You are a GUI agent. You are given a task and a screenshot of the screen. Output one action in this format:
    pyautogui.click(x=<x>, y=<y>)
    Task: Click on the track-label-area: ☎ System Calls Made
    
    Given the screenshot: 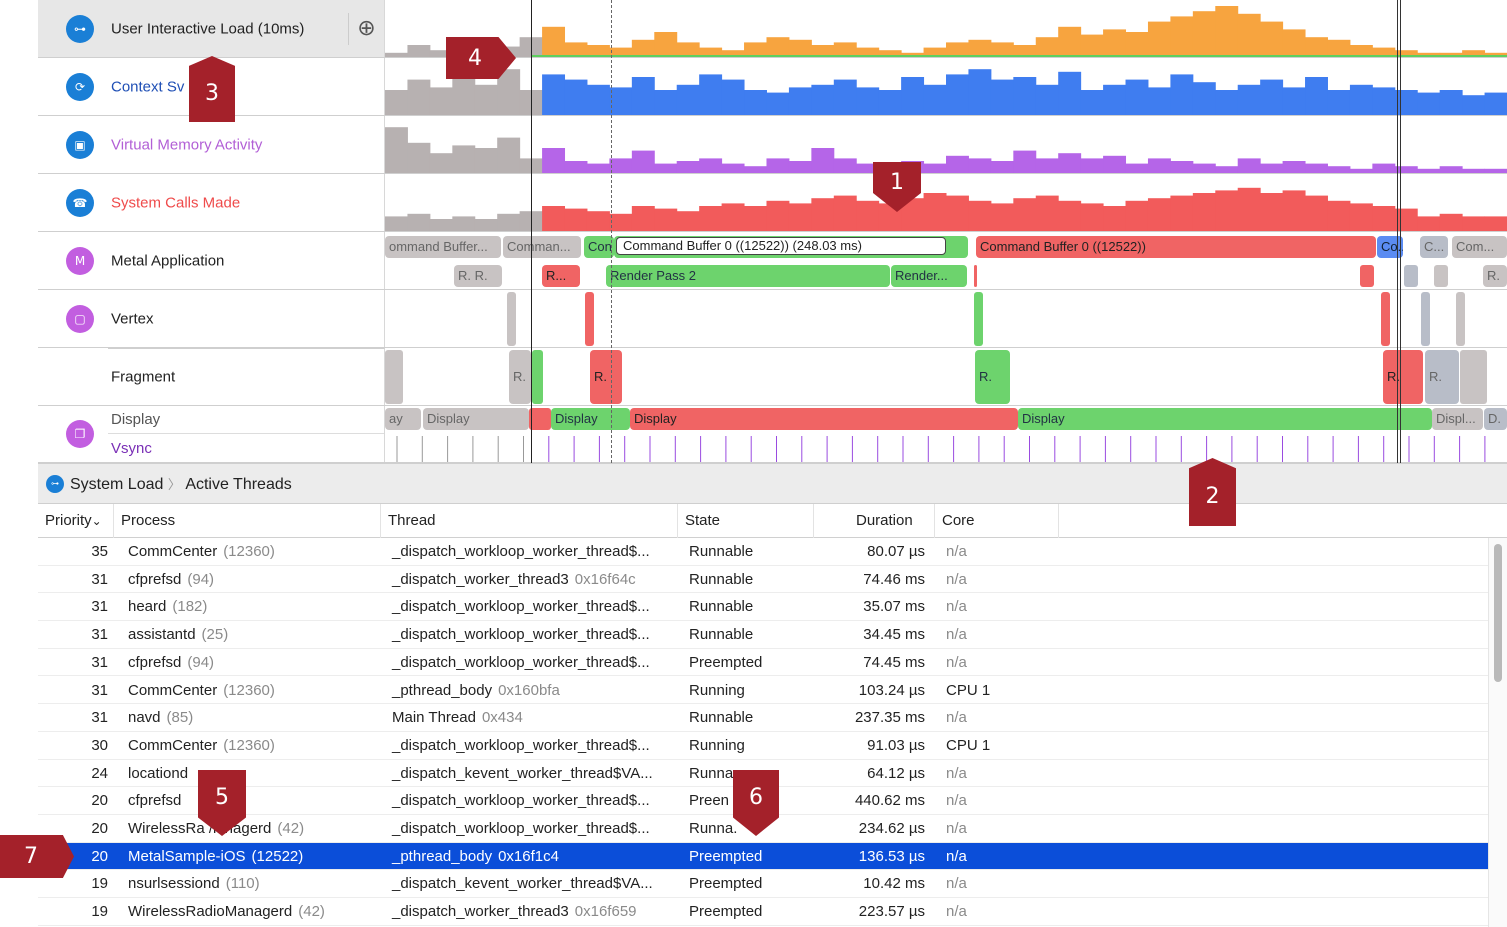 What is the action you would take?
    pyautogui.click(x=211, y=202)
    